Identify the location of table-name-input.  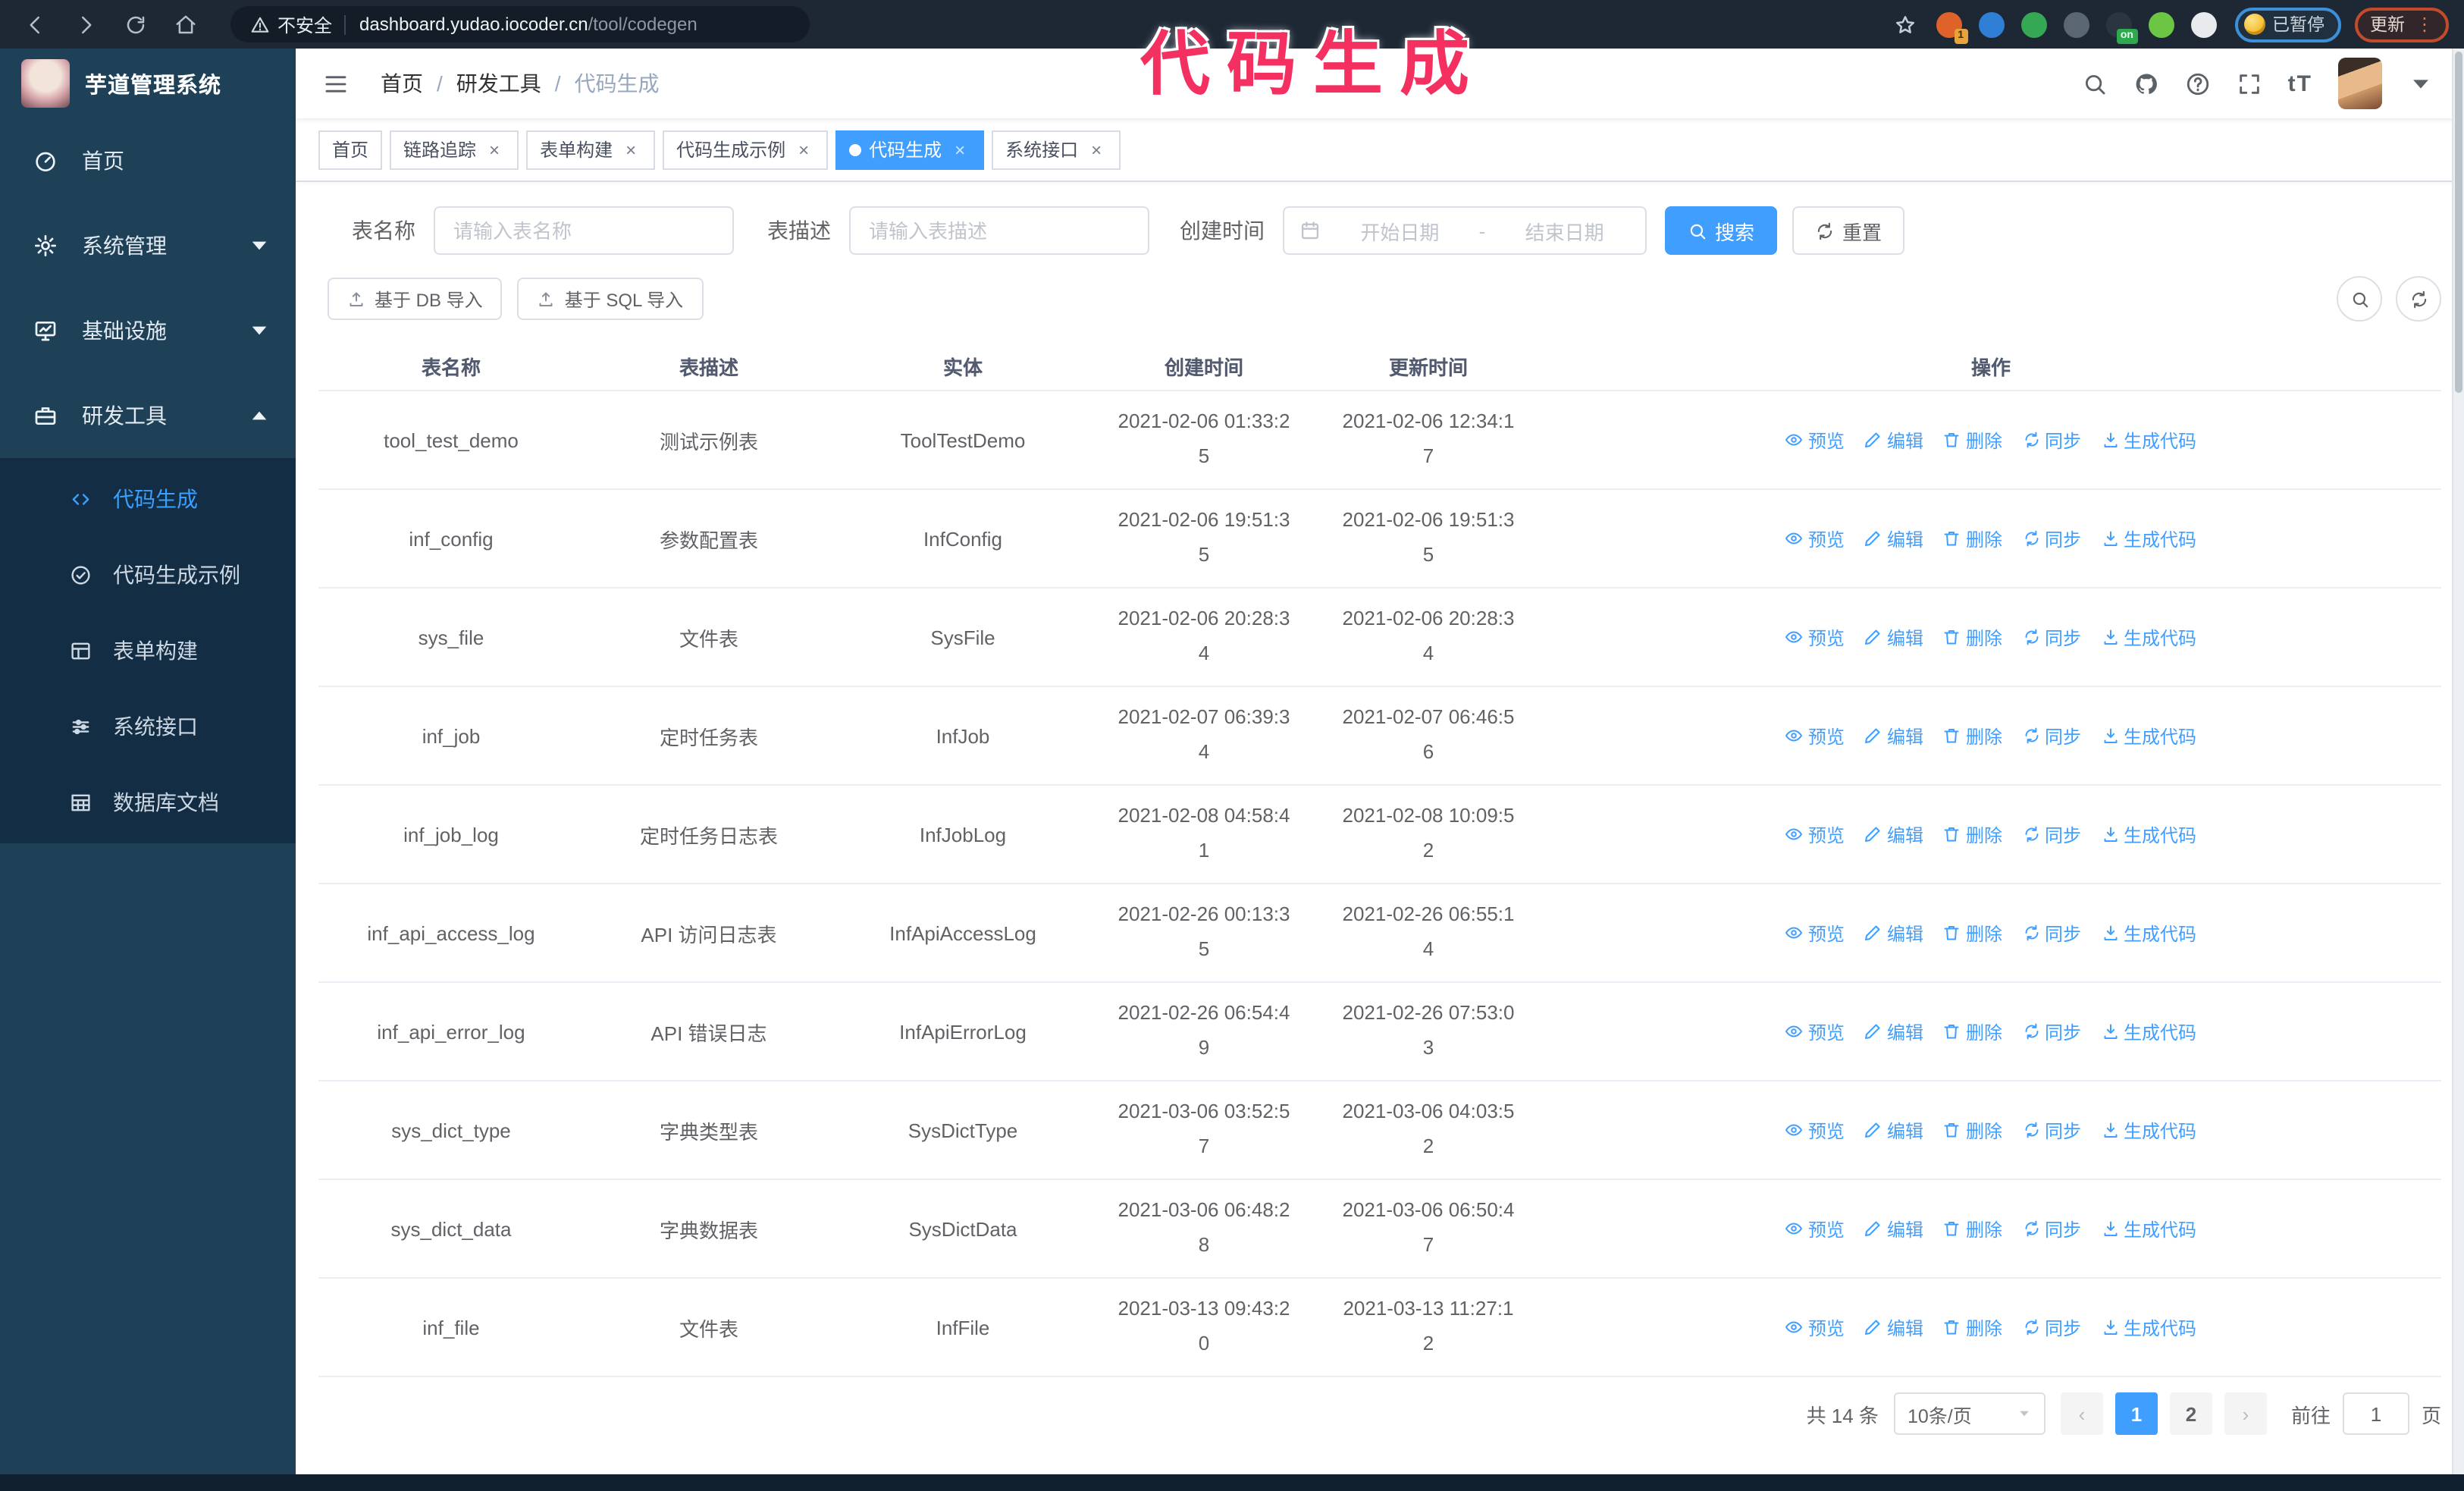
(584, 230).